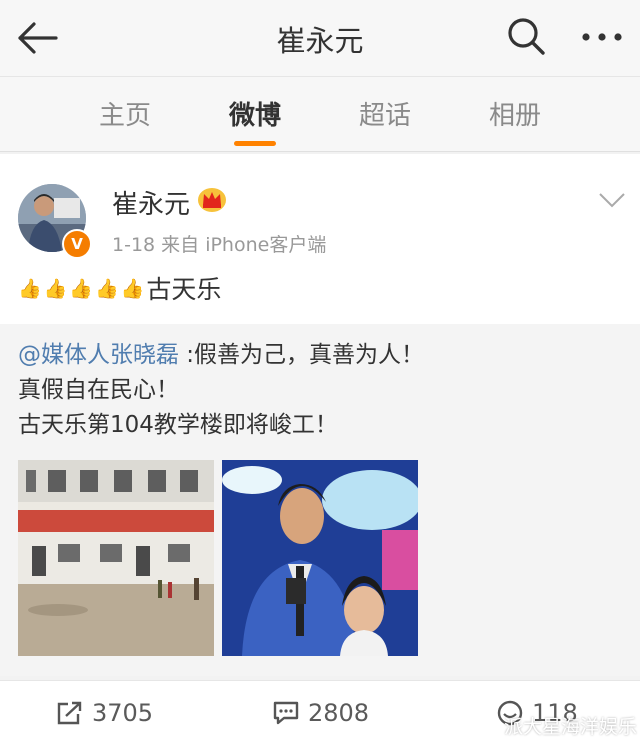  What do you see at coordinates (98, 355) in the screenshot?
I see `mention-link: @媒体人张晓磊` at bounding box center [98, 355].